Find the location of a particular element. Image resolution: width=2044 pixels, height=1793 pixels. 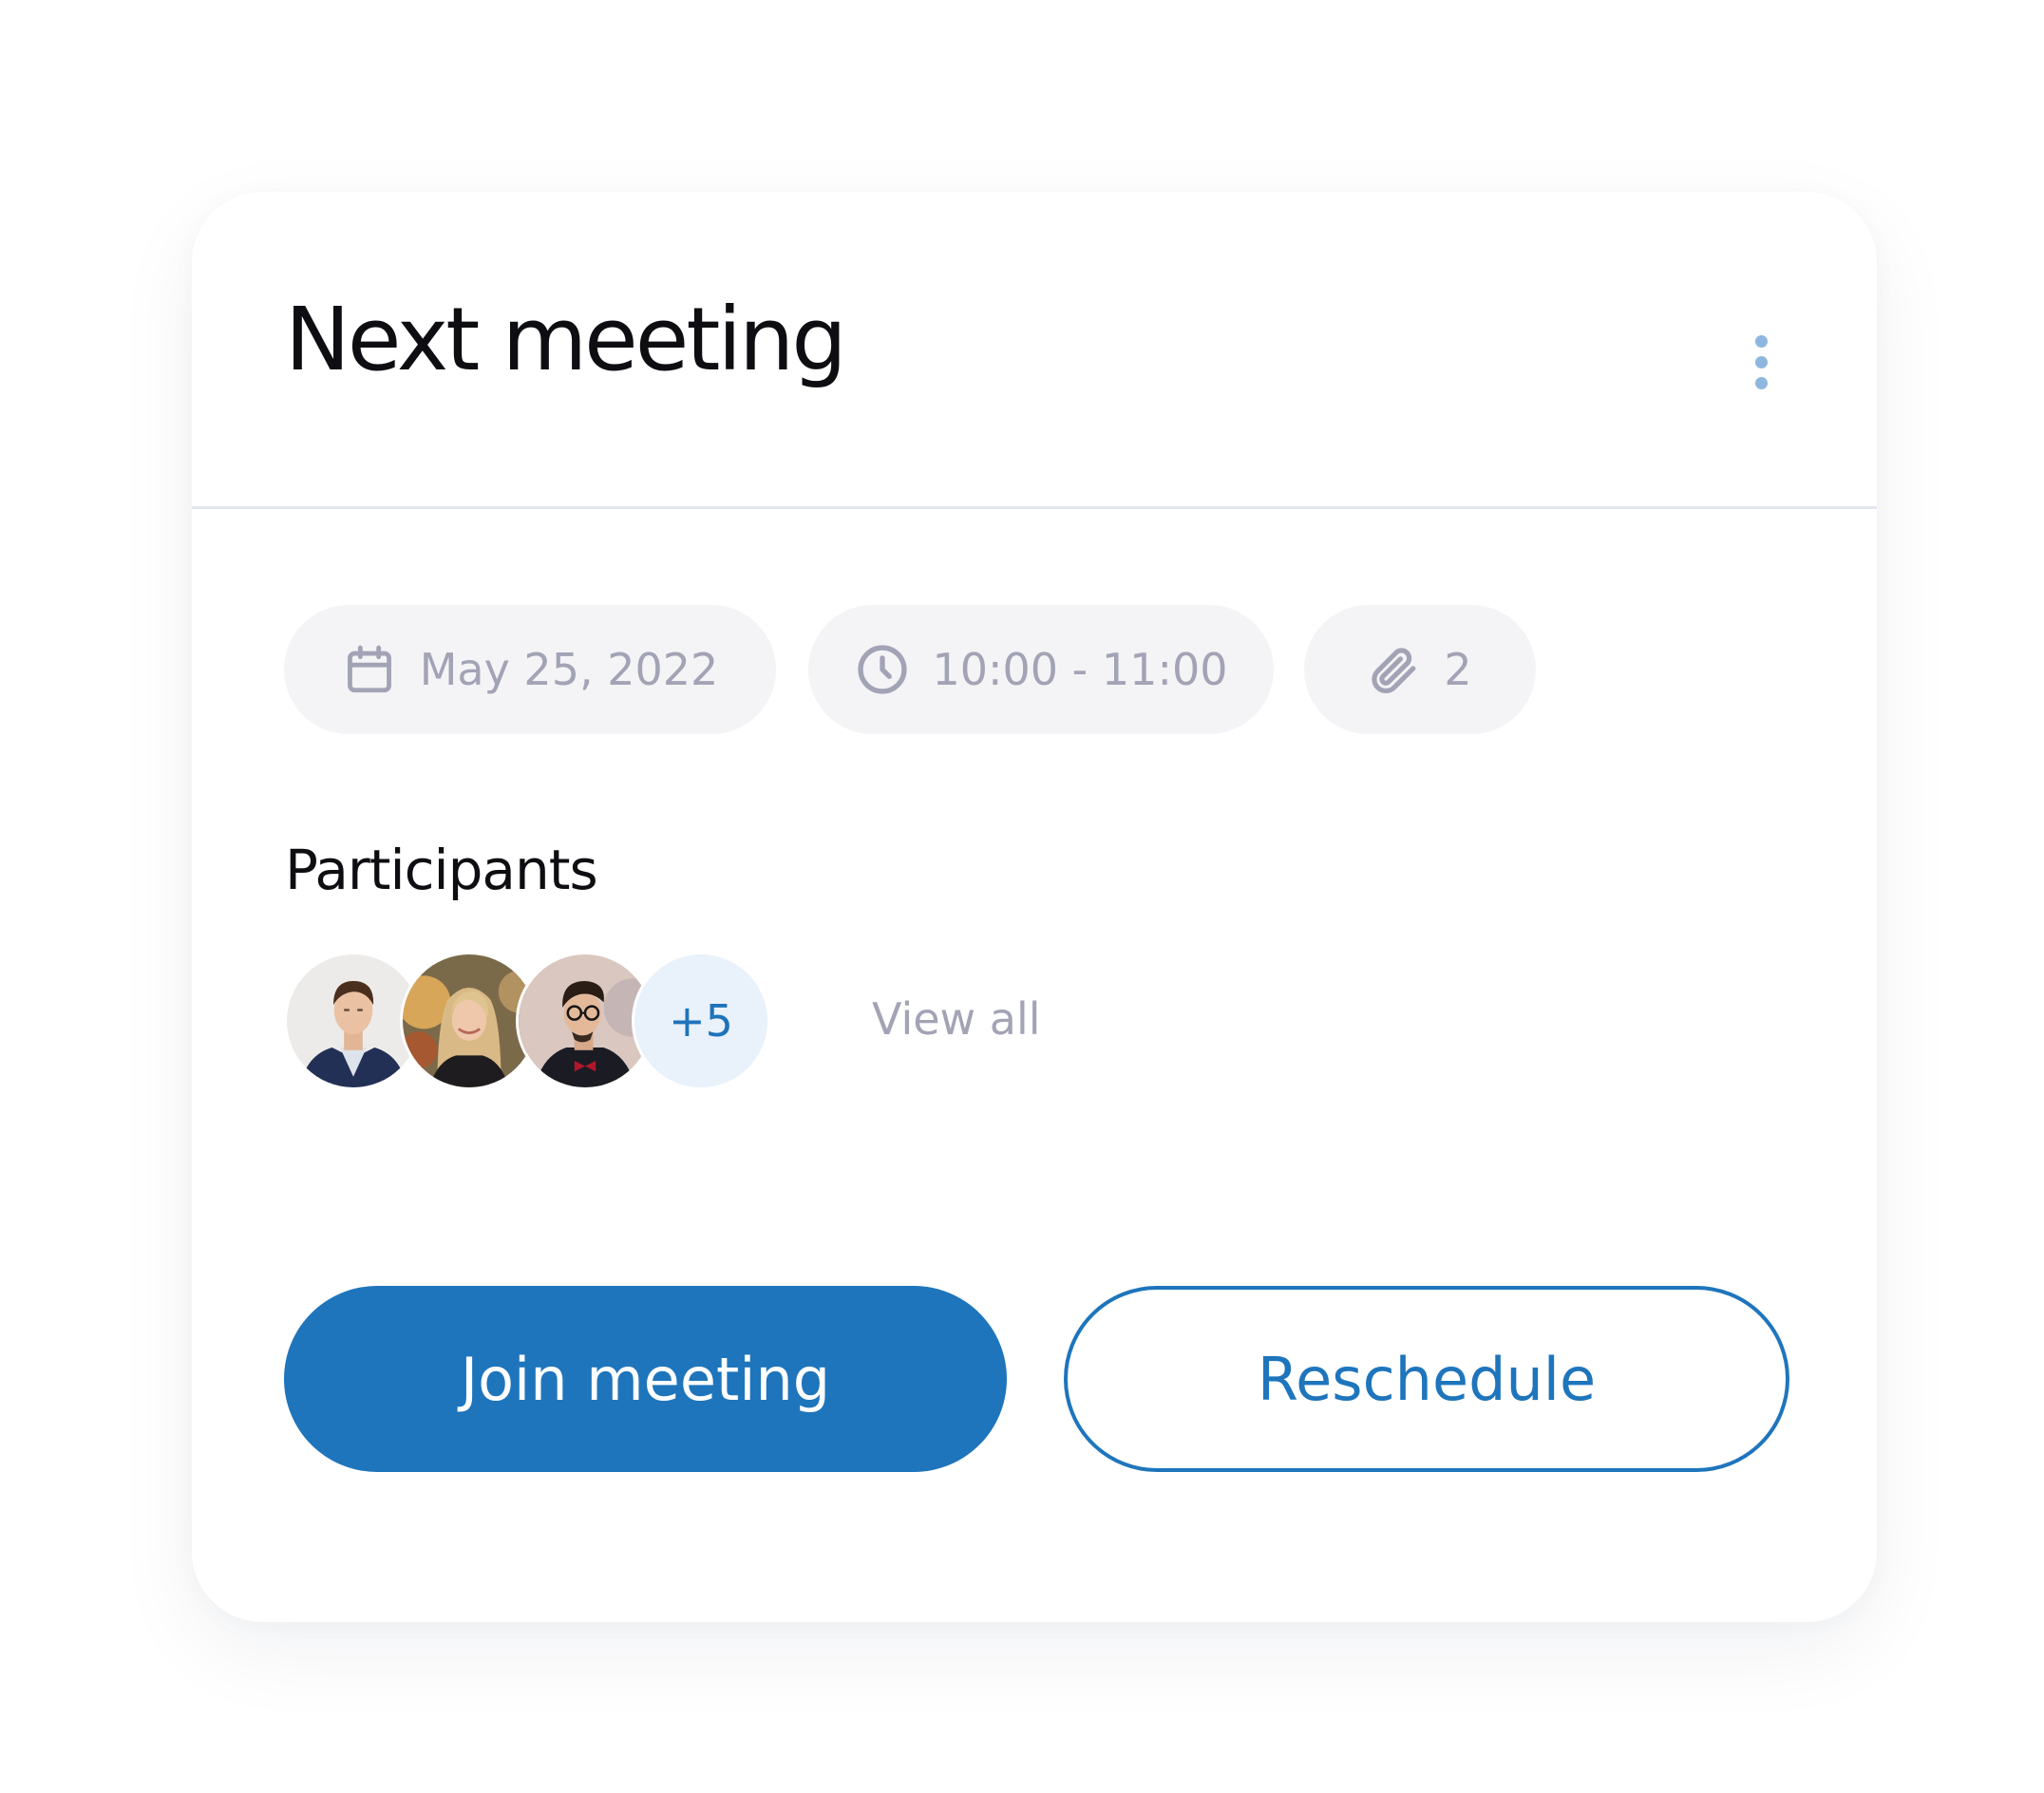

attachments-chip: 2 is located at coordinates (1420, 669).